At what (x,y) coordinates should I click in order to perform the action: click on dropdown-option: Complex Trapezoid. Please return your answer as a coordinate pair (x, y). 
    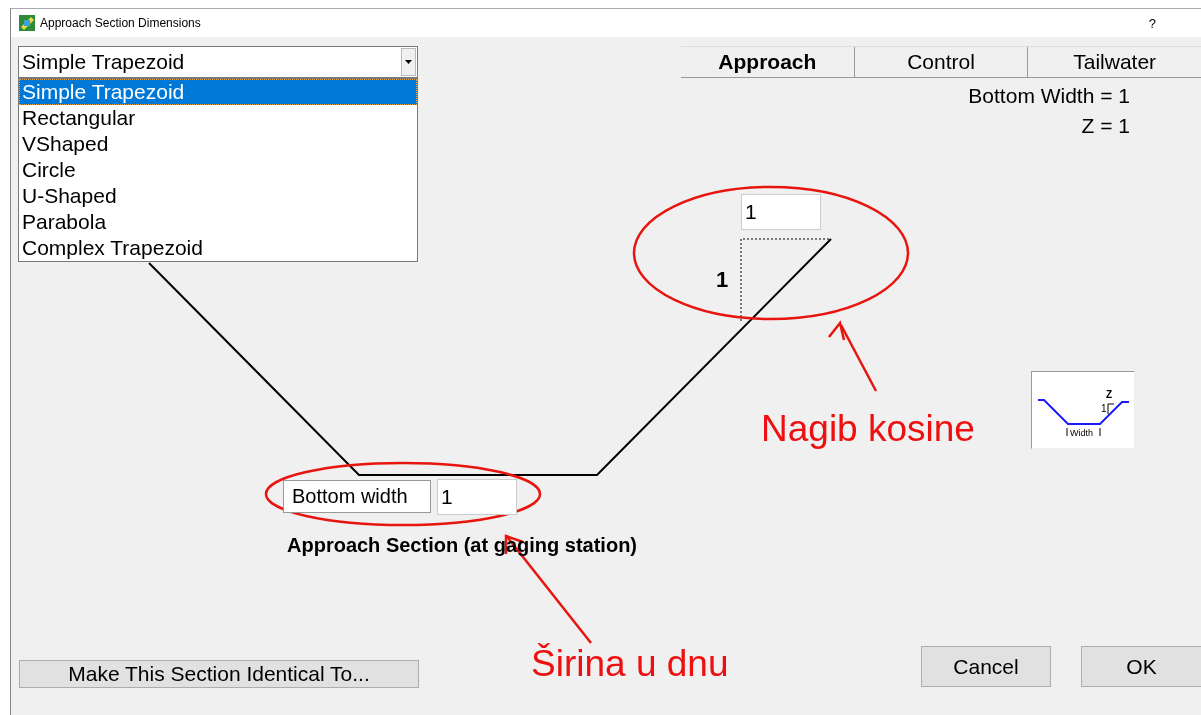
    Looking at the image, I should click on (218, 248).